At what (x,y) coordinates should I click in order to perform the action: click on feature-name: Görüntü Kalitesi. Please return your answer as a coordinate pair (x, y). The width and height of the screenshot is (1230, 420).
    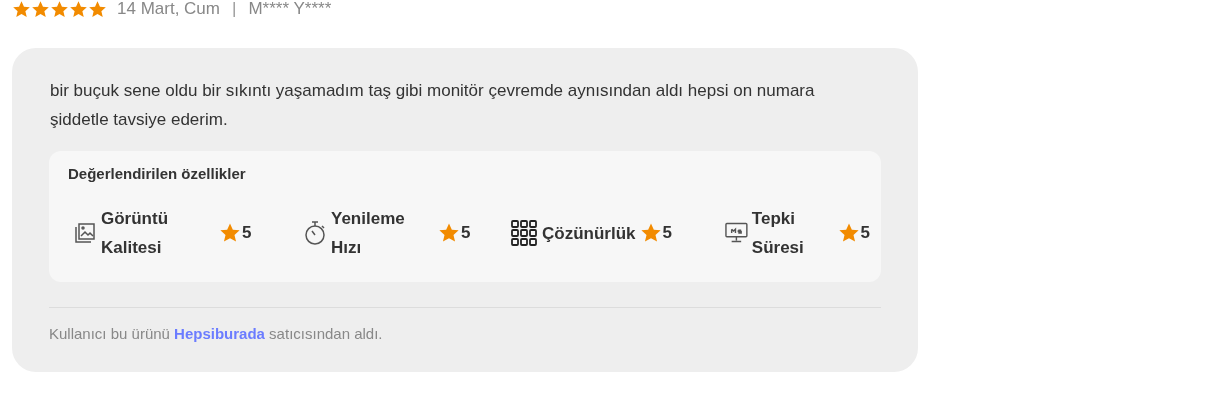
    Looking at the image, I should click on (135, 233).